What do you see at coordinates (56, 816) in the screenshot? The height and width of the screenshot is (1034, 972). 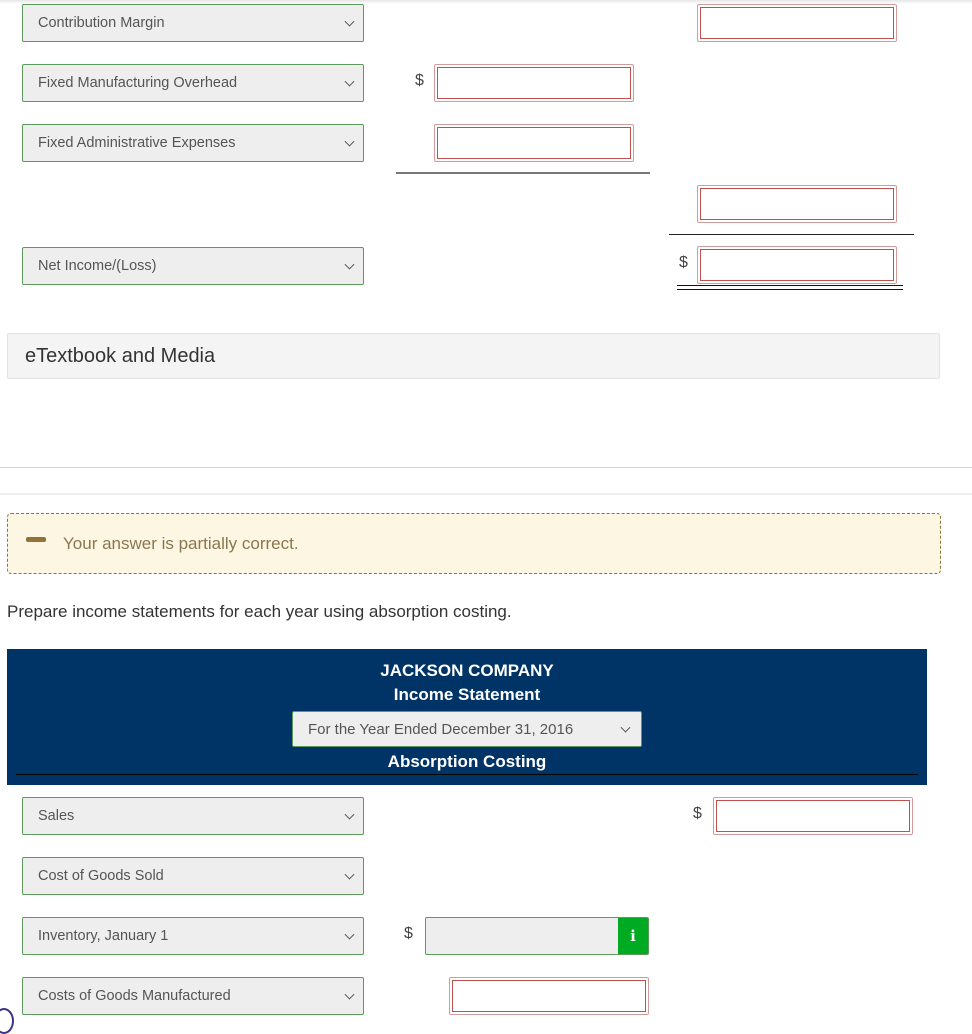 I see `select-value: Sales` at bounding box center [56, 816].